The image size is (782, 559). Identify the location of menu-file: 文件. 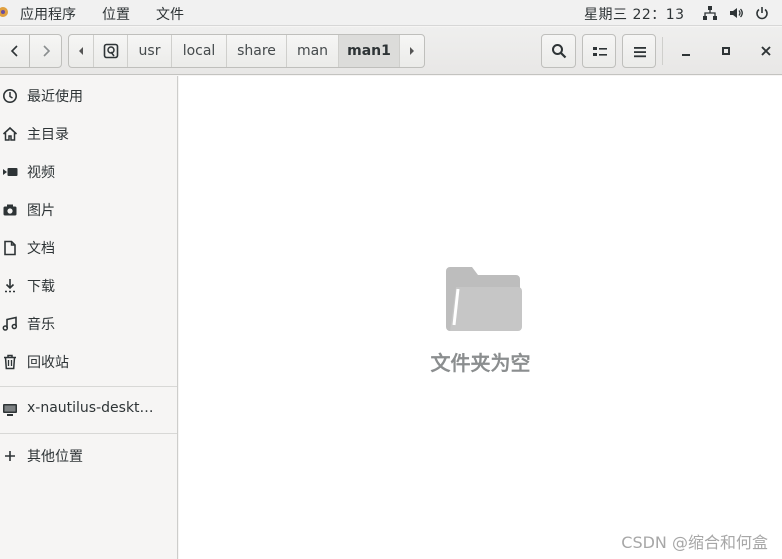
(170, 14).